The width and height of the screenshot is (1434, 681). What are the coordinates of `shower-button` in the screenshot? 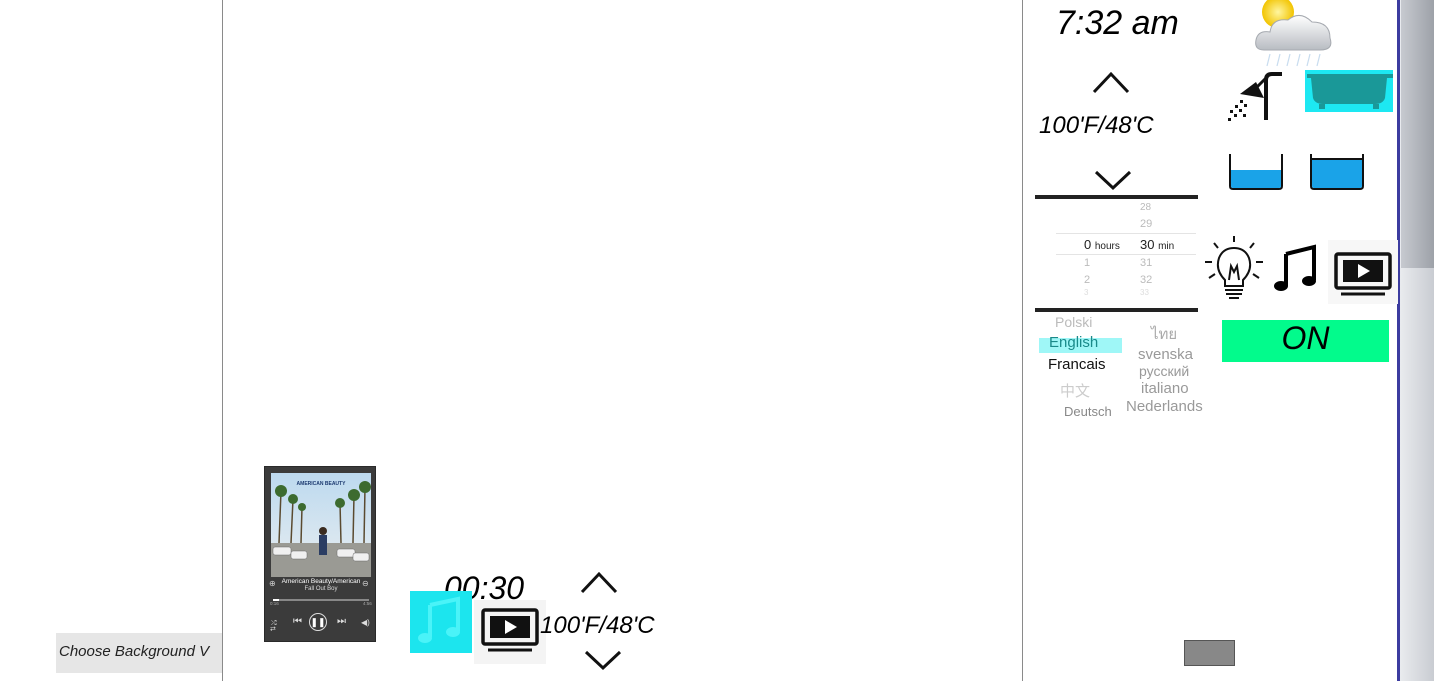 It's located at (1256, 100).